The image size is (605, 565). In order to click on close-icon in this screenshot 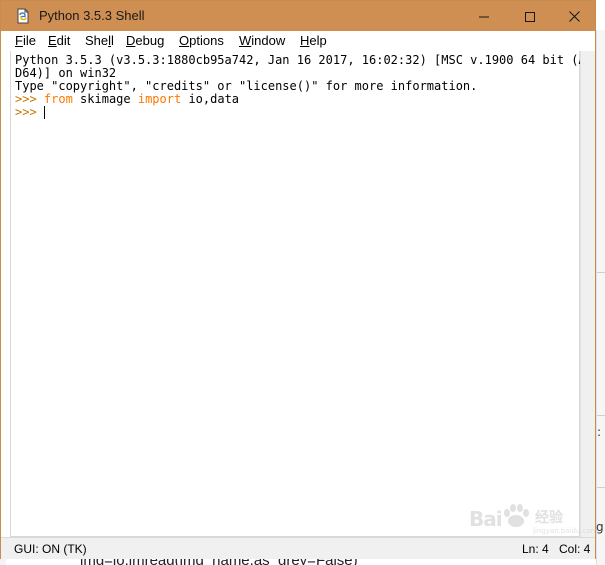, I will do `click(574, 16)`.